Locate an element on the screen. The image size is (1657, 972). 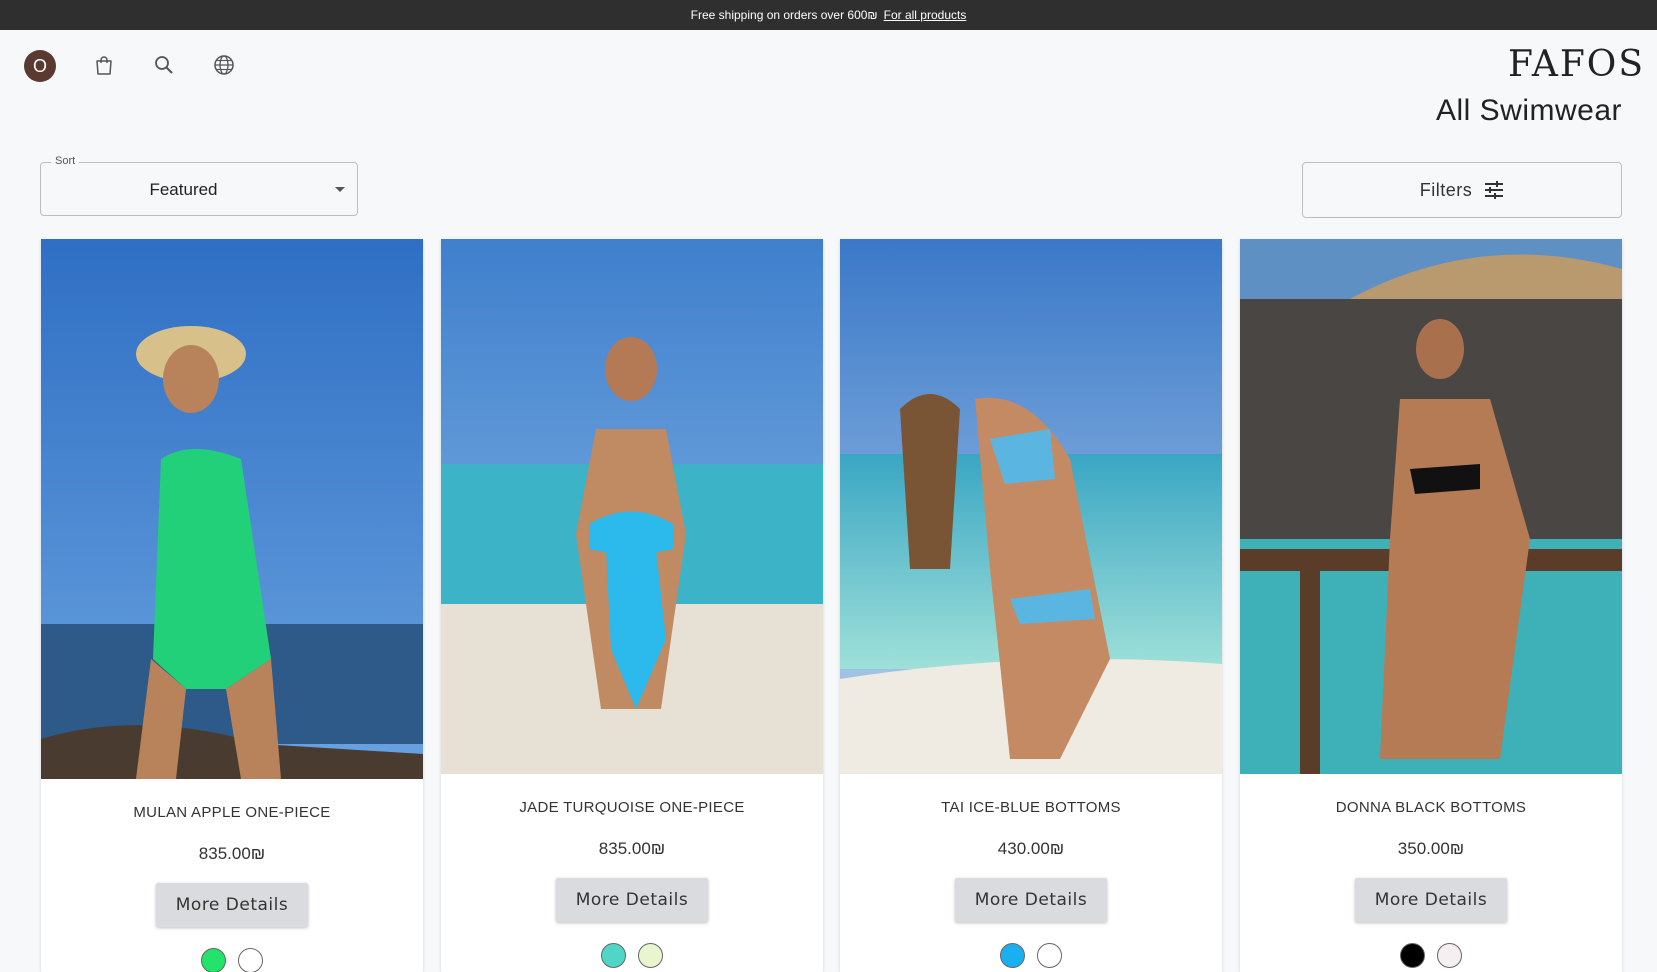
sort-value: Featured is located at coordinates (183, 189).